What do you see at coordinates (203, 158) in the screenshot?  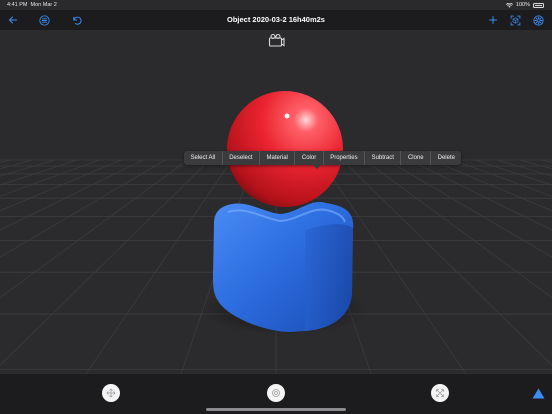 I see `menu-item-select-all: Select All` at bounding box center [203, 158].